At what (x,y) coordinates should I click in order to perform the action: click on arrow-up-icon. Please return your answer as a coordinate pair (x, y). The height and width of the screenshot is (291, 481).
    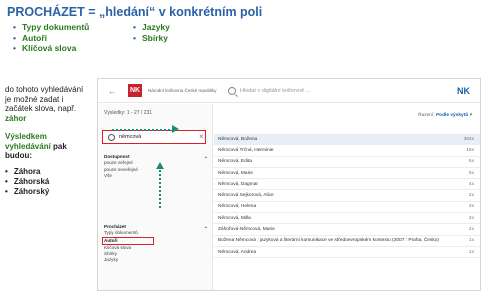
    Looking at the image, I should click on (159, 165).